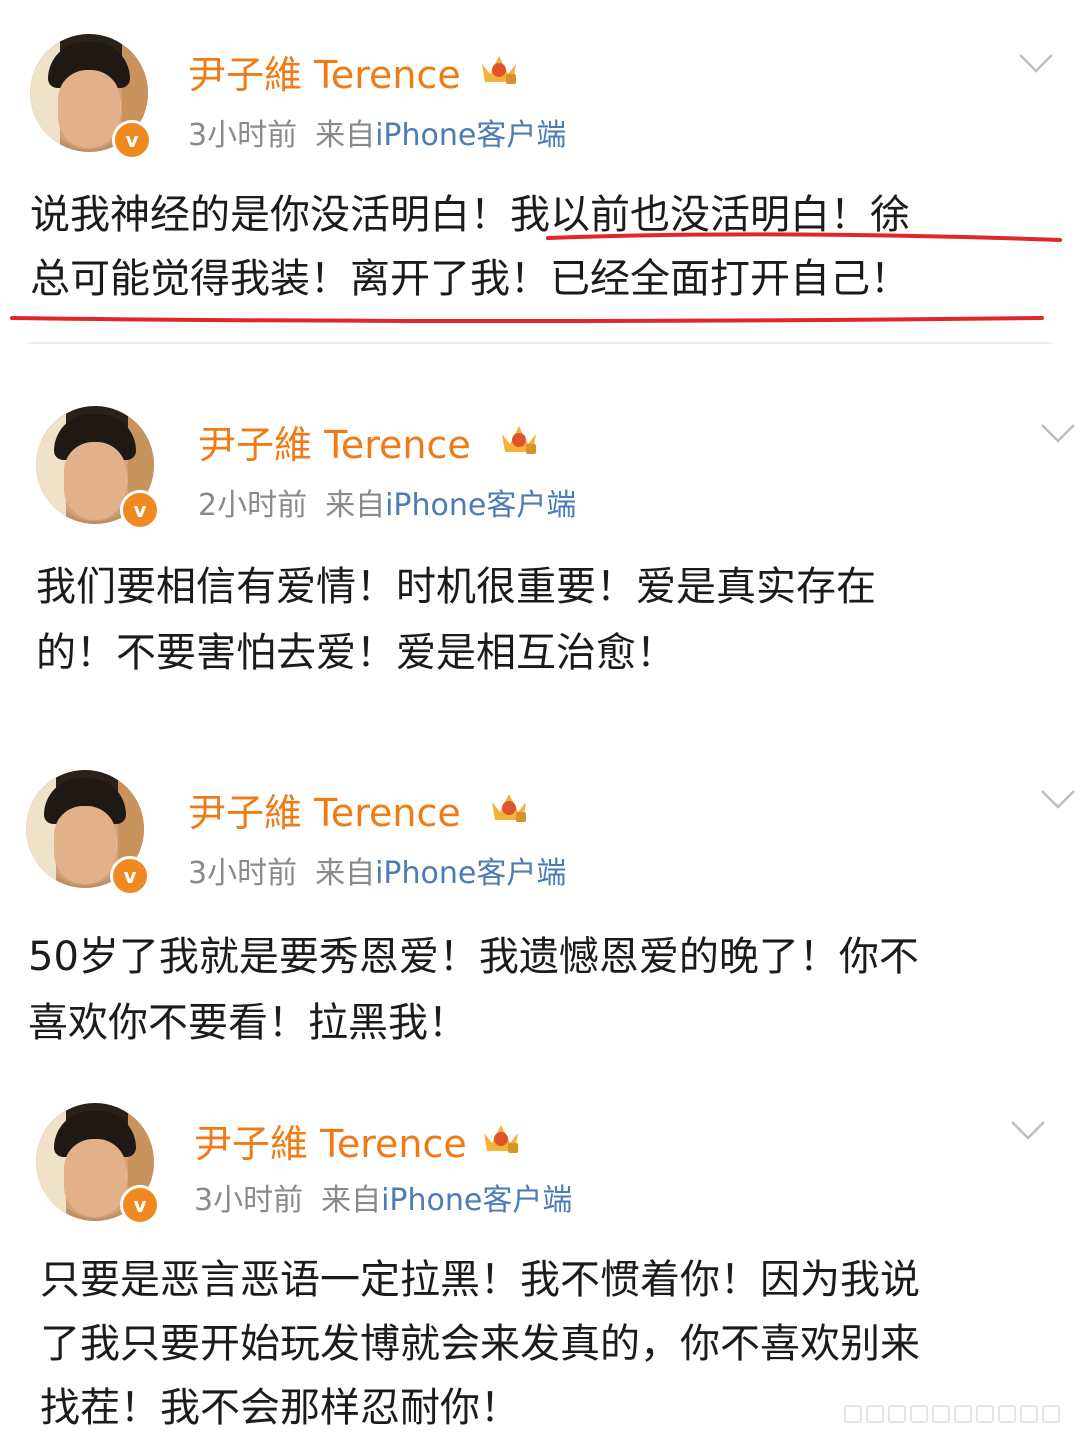 The image size is (1080, 1441). I want to click on post-text-line: 只要是恶言恶语一定拉黑！我不惯着你！因为我说, so click(480, 1280).